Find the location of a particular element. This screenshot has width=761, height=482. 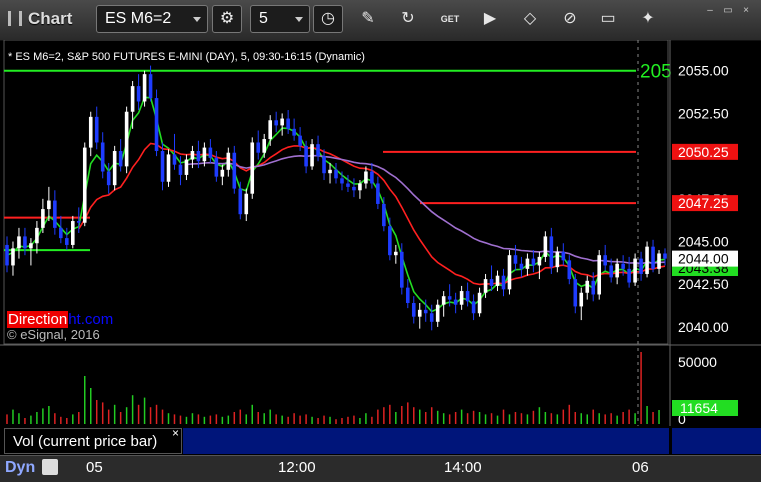

twitter-button: ✦ is located at coordinates (648, 19).